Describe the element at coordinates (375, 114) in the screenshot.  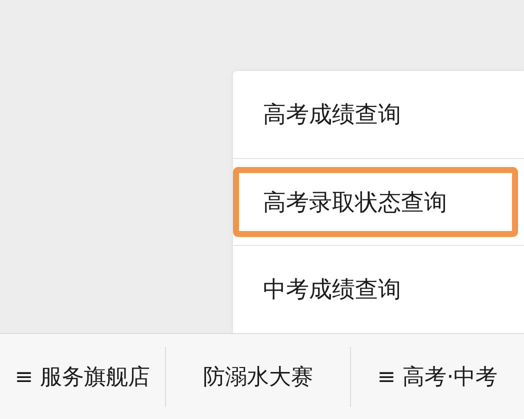
I see `menu-item: 高考成绩查询` at that location.